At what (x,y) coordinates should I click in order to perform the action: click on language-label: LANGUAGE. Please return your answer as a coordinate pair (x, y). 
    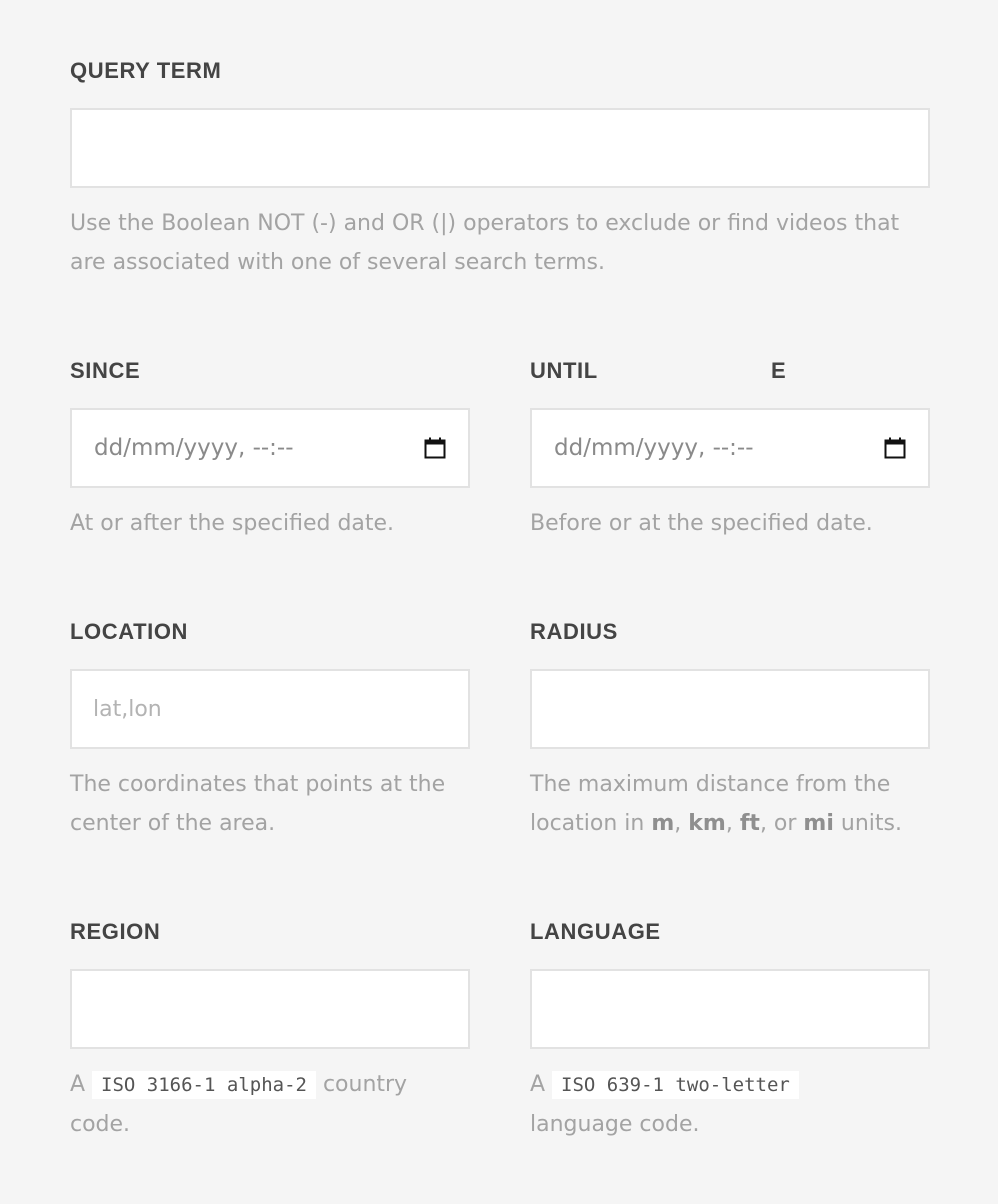
    Looking at the image, I should click on (595, 931).